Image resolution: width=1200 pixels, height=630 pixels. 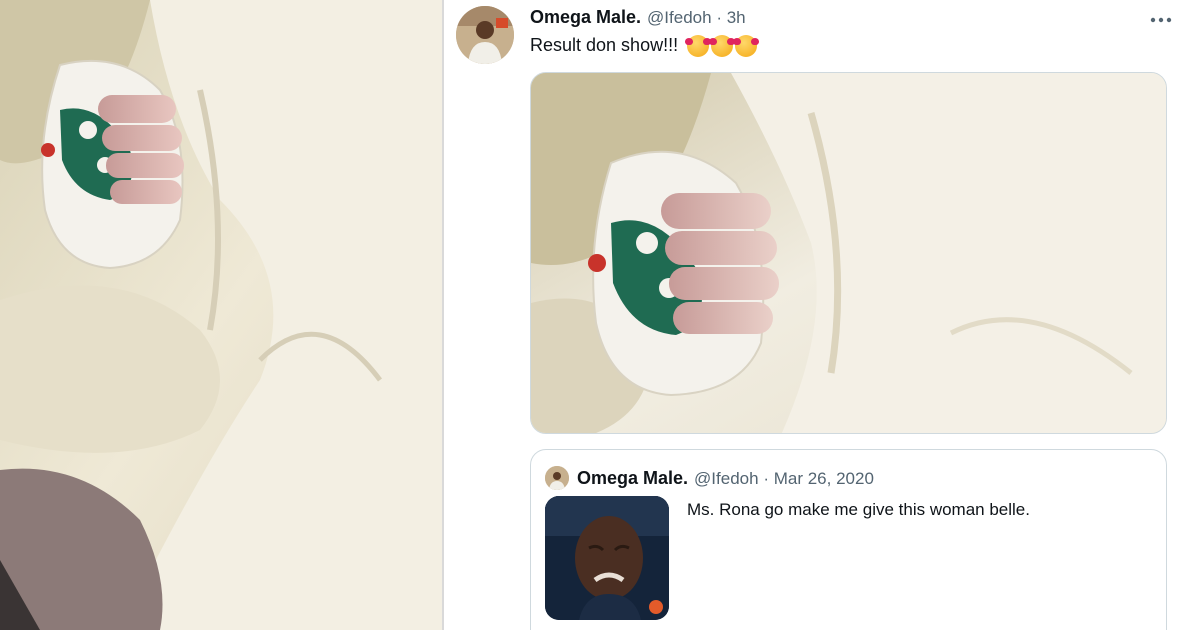 What do you see at coordinates (1161, 17) in the screenshot?
I see `more-options-icon` at bounding box center [1161, 17].